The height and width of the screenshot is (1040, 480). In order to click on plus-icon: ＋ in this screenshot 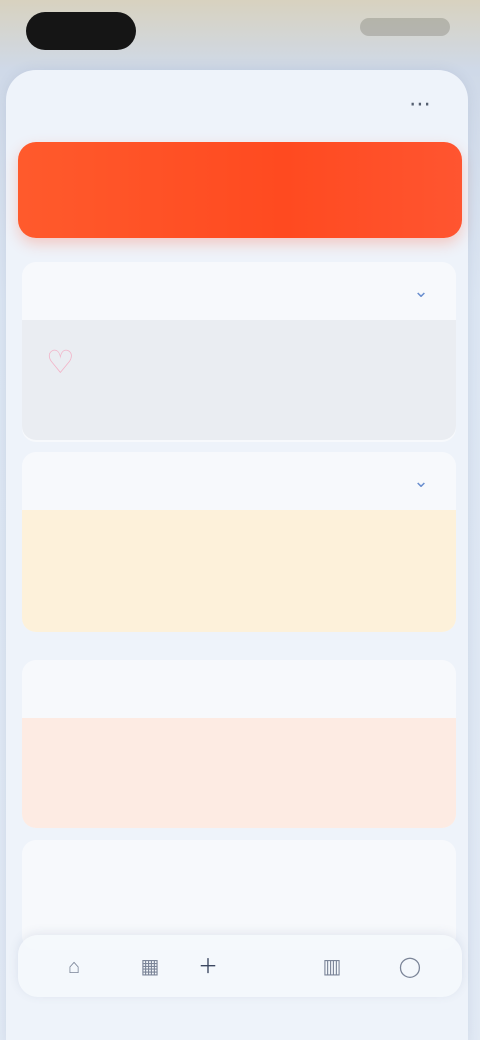, I will do `click(208, 967)`.